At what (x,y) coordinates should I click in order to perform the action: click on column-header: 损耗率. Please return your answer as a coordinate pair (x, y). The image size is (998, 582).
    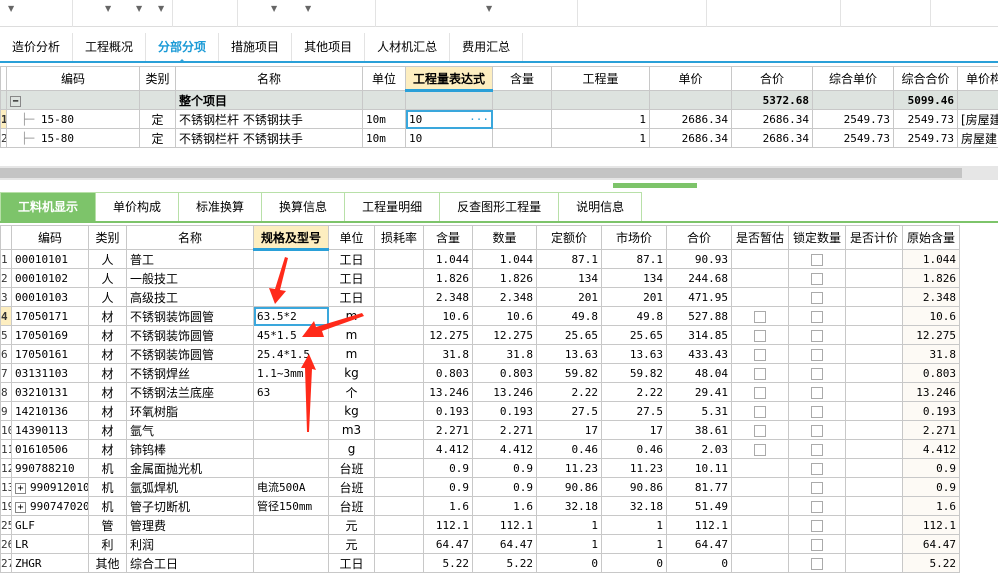
    Looking at the image, I should click on (399, 237).